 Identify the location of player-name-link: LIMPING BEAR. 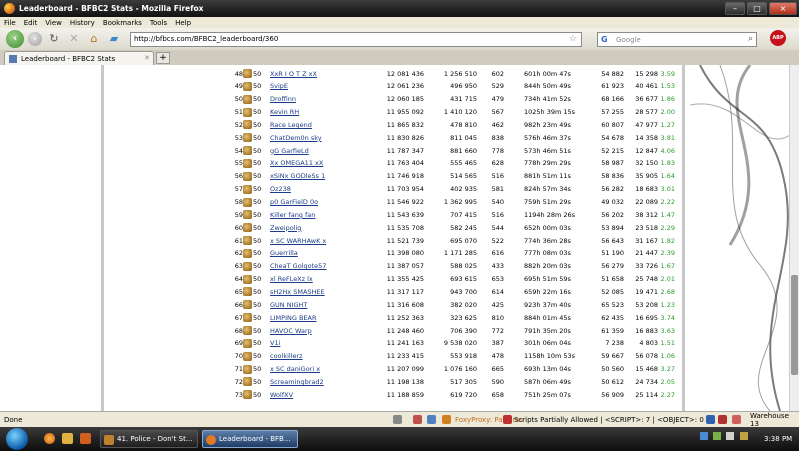
(293, 318).